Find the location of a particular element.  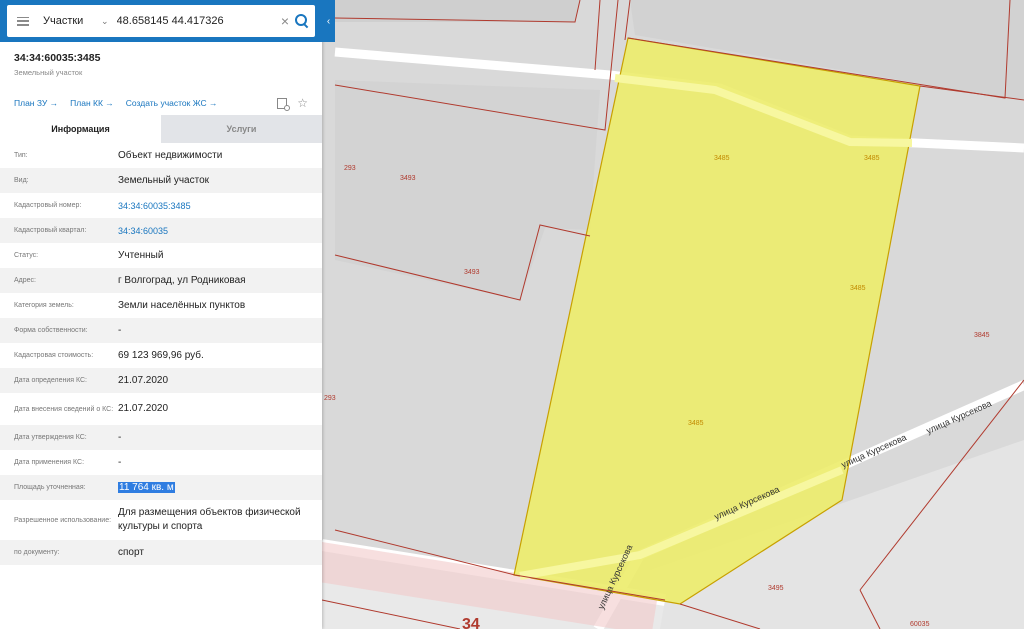

search-bar: Участки ⌄ × is located at coordinates (161, 21).